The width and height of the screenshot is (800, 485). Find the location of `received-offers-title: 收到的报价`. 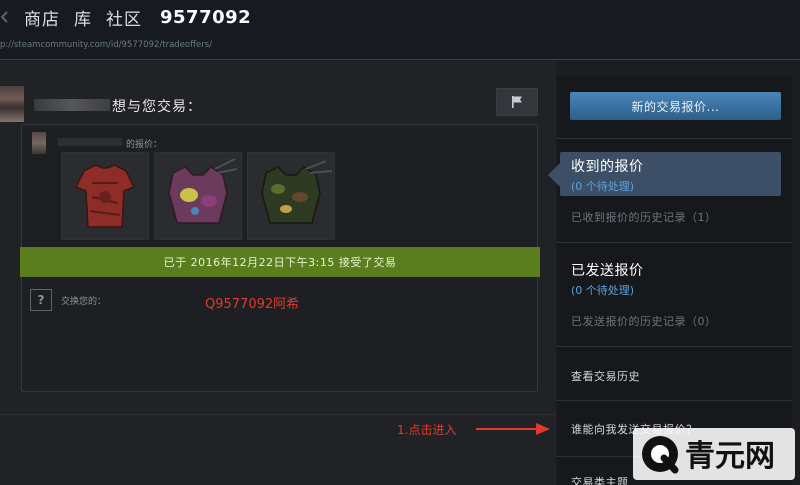

received-offers-title: 收到的报价 is located at coordinates (607, 166).